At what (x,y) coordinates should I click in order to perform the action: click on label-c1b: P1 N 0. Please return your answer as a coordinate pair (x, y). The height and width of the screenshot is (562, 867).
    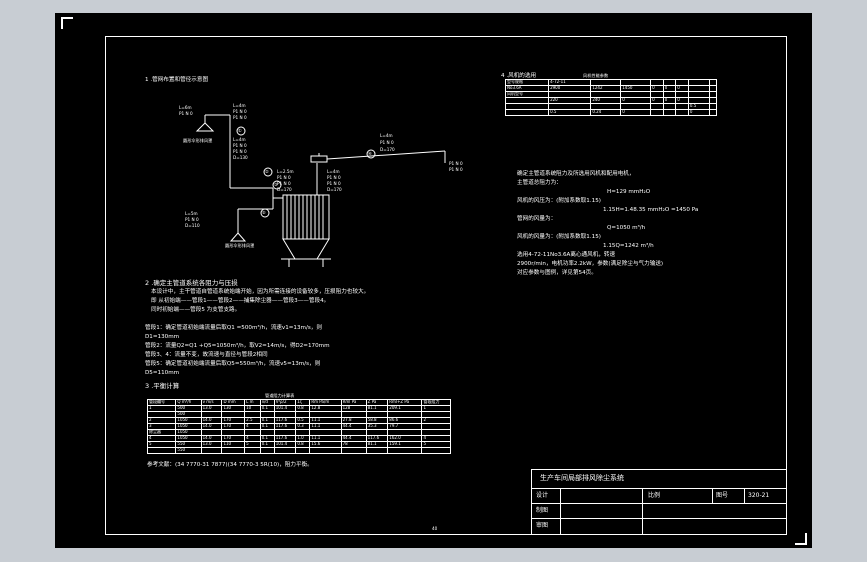
    Looking at the image, I should click on (284, 177).